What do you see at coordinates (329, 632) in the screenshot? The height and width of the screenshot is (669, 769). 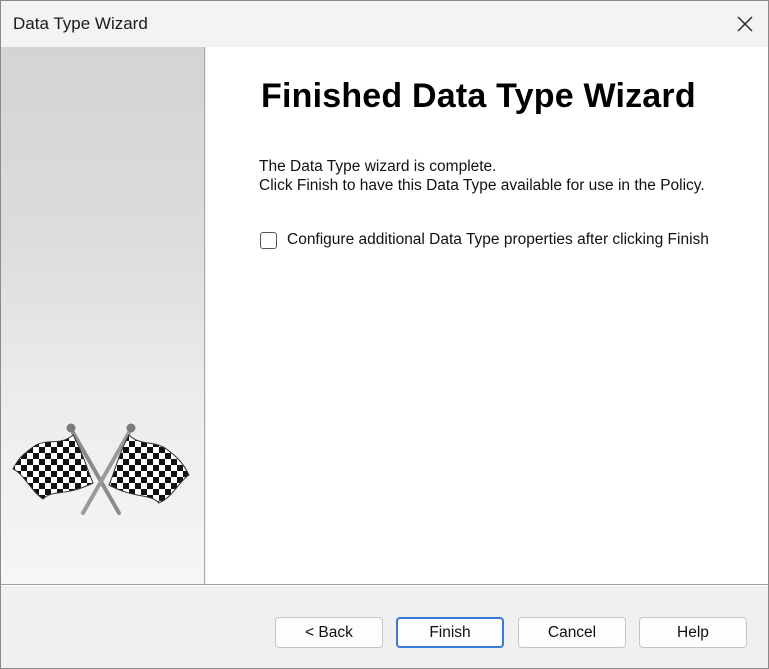 I see `back-button: < Back` at bounding box center [329, 632].